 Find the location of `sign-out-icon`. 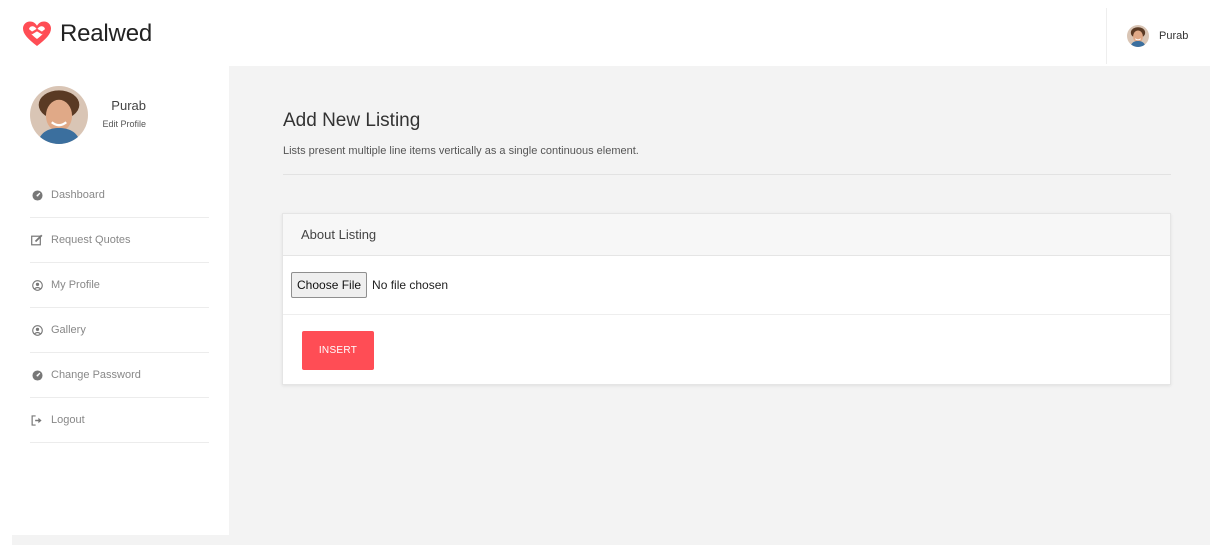

sign-out-icon is located at coordinates (37, 420).